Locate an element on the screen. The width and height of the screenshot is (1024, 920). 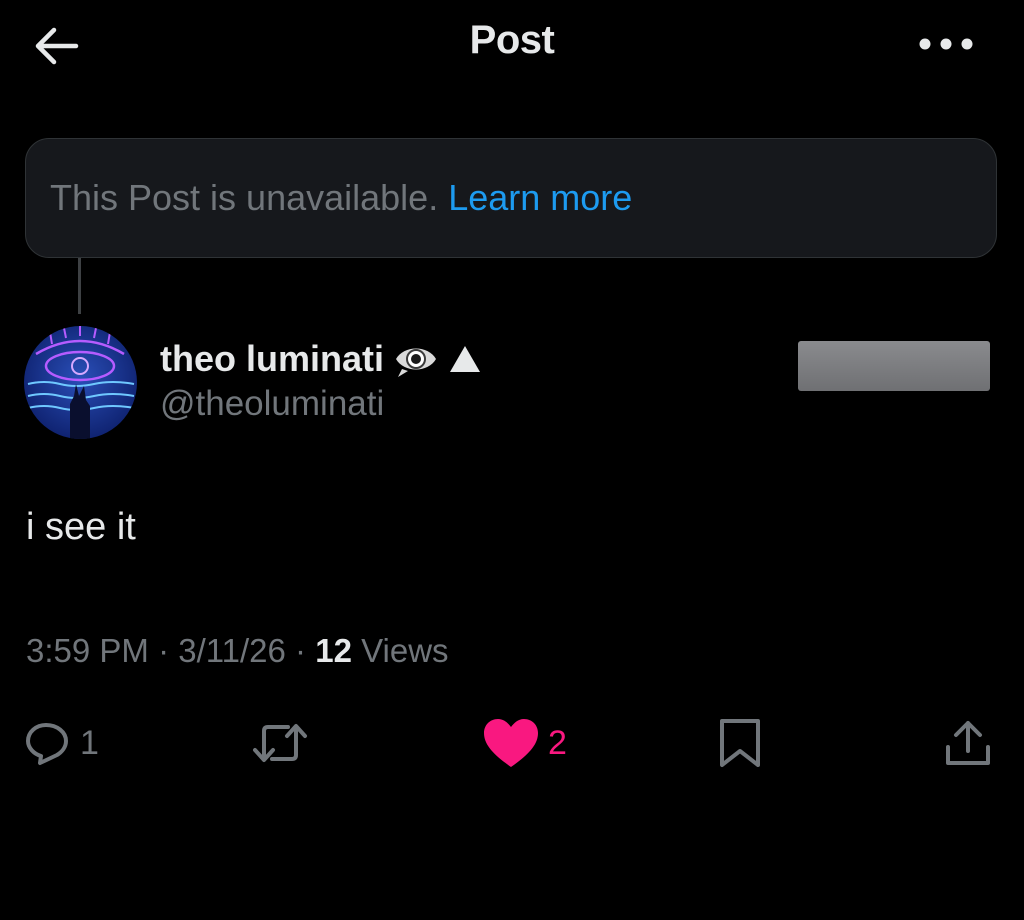
repost-button is located at coordinates (284, 743).